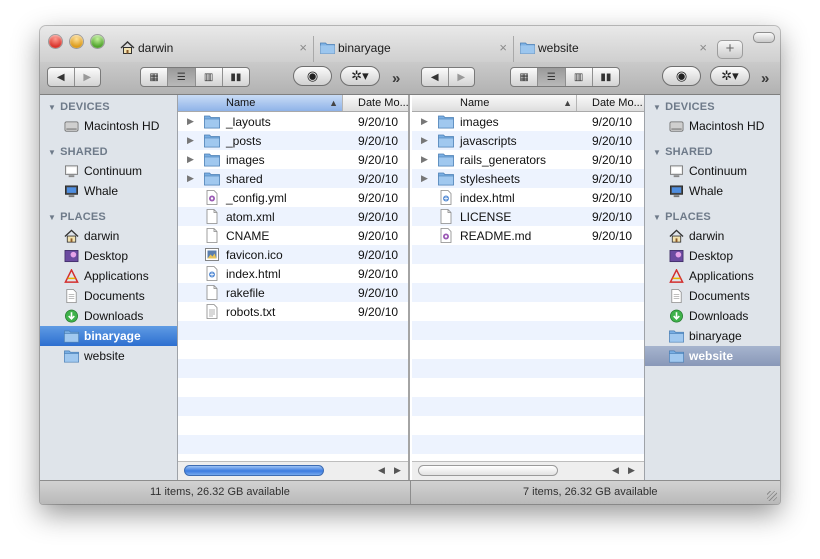  I want to click on minimize-window-button, so click(76, 41).